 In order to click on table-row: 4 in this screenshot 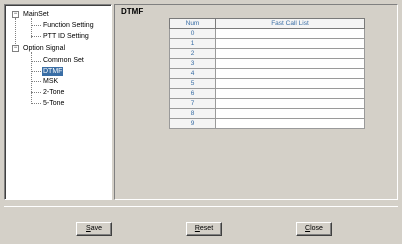, I will do `click(267, 73)`.